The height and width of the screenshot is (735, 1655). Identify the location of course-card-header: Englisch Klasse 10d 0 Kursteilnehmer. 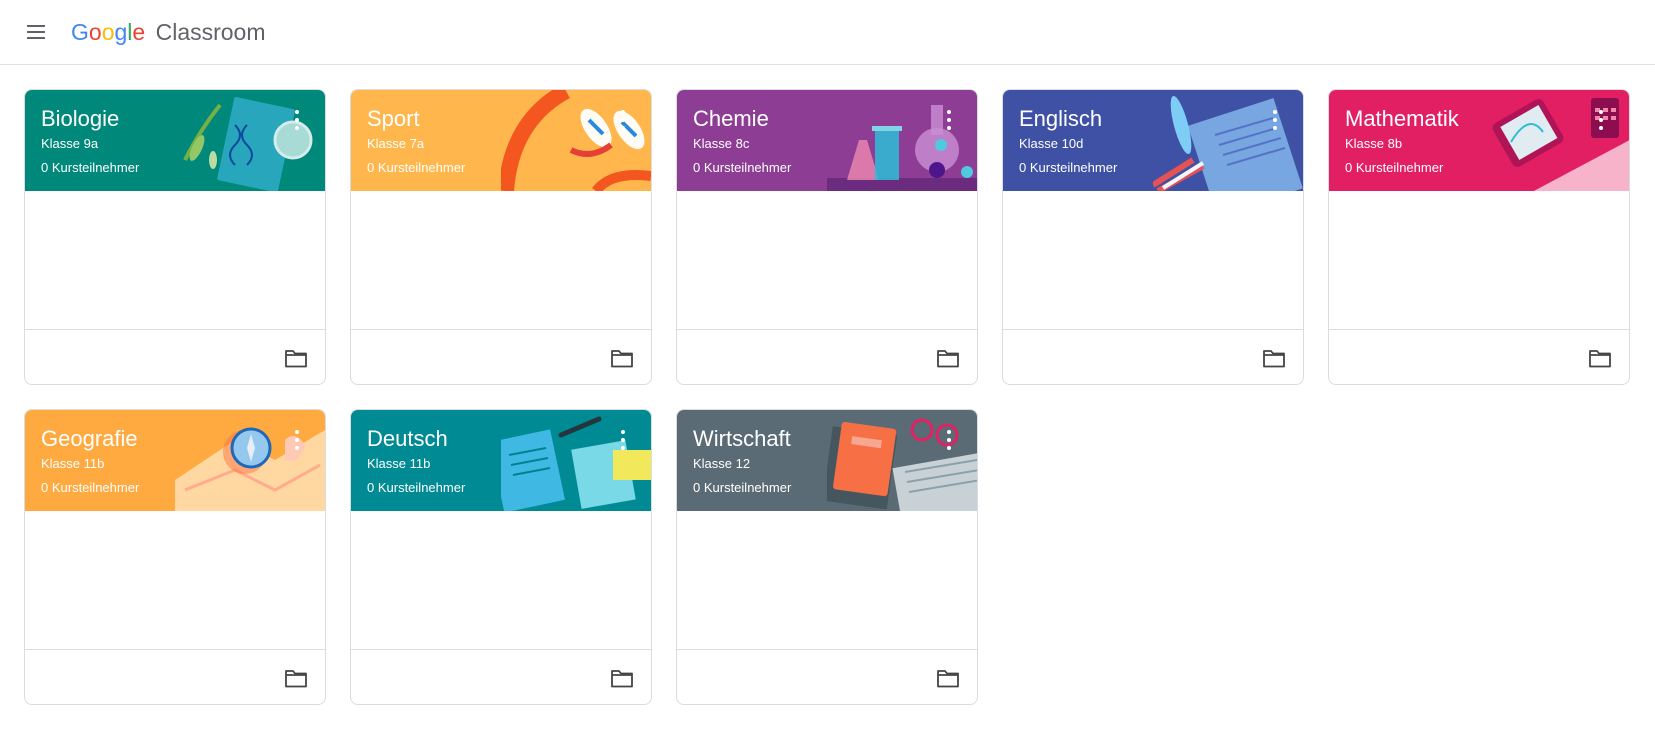
(1153, 140).